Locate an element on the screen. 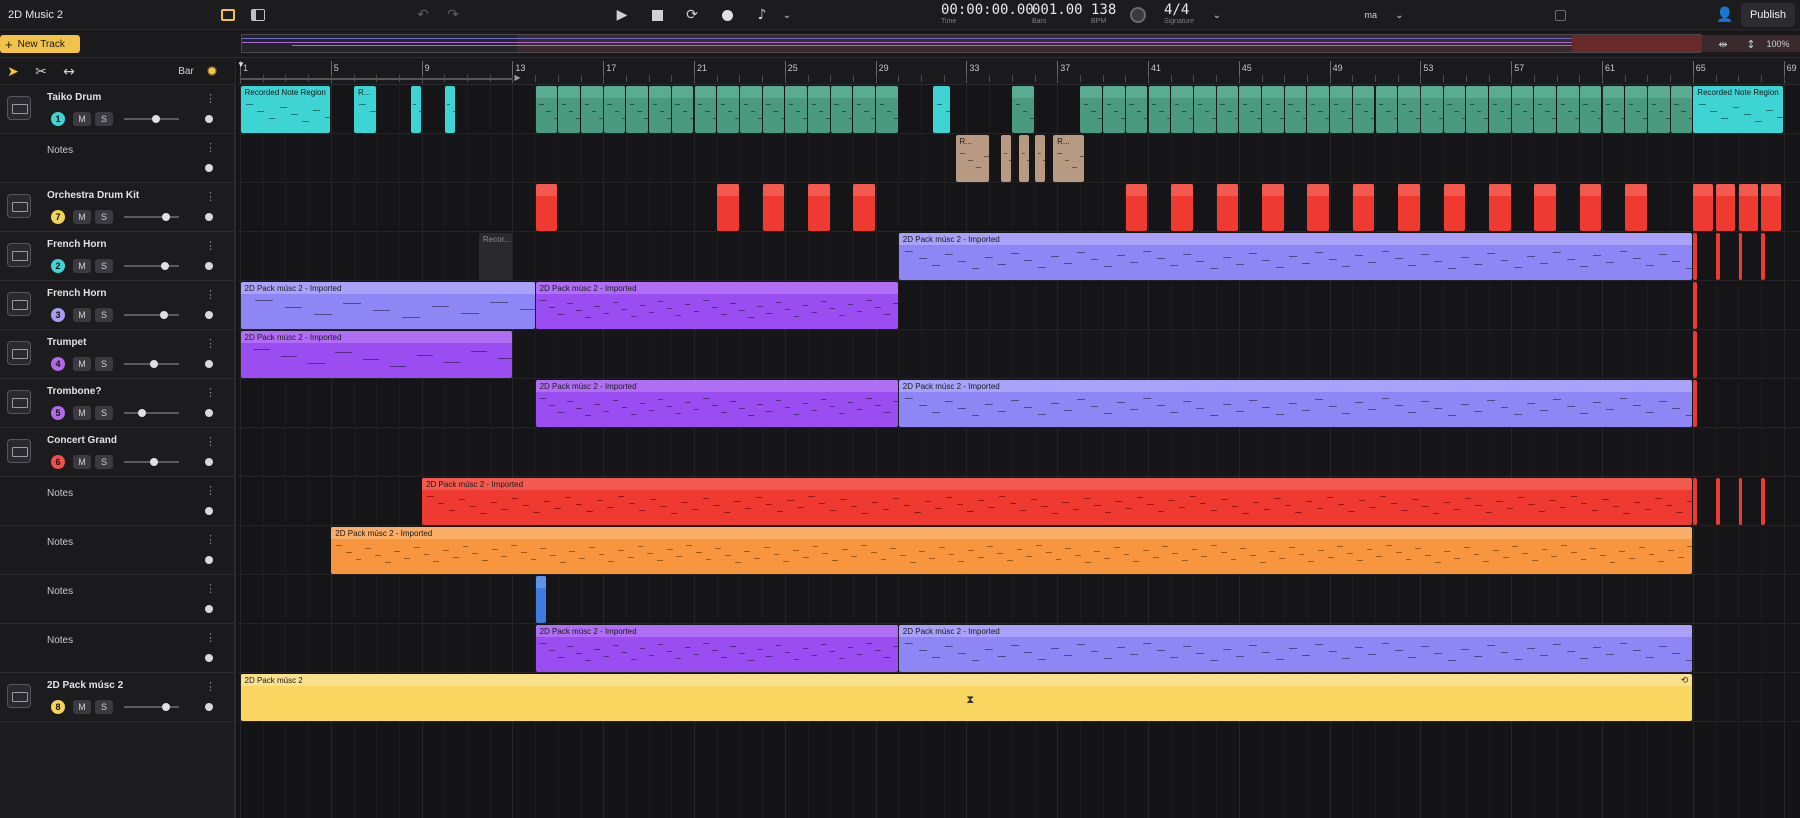 Image resolution: width=1800 pixels, height=818 pixels. mute-button: M is located at coordinates (82, 119).